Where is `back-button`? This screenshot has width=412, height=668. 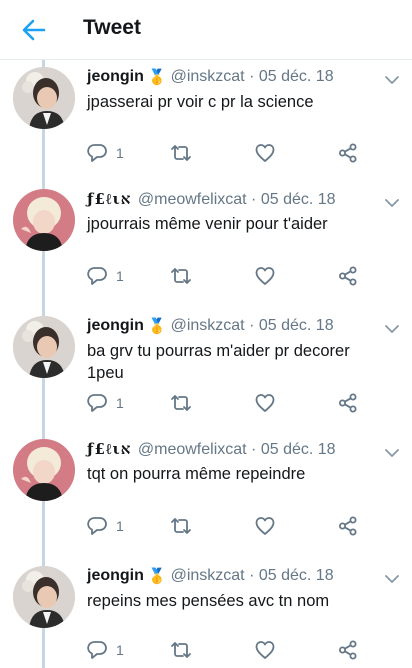
back-button is located at coordinates (34, 30).